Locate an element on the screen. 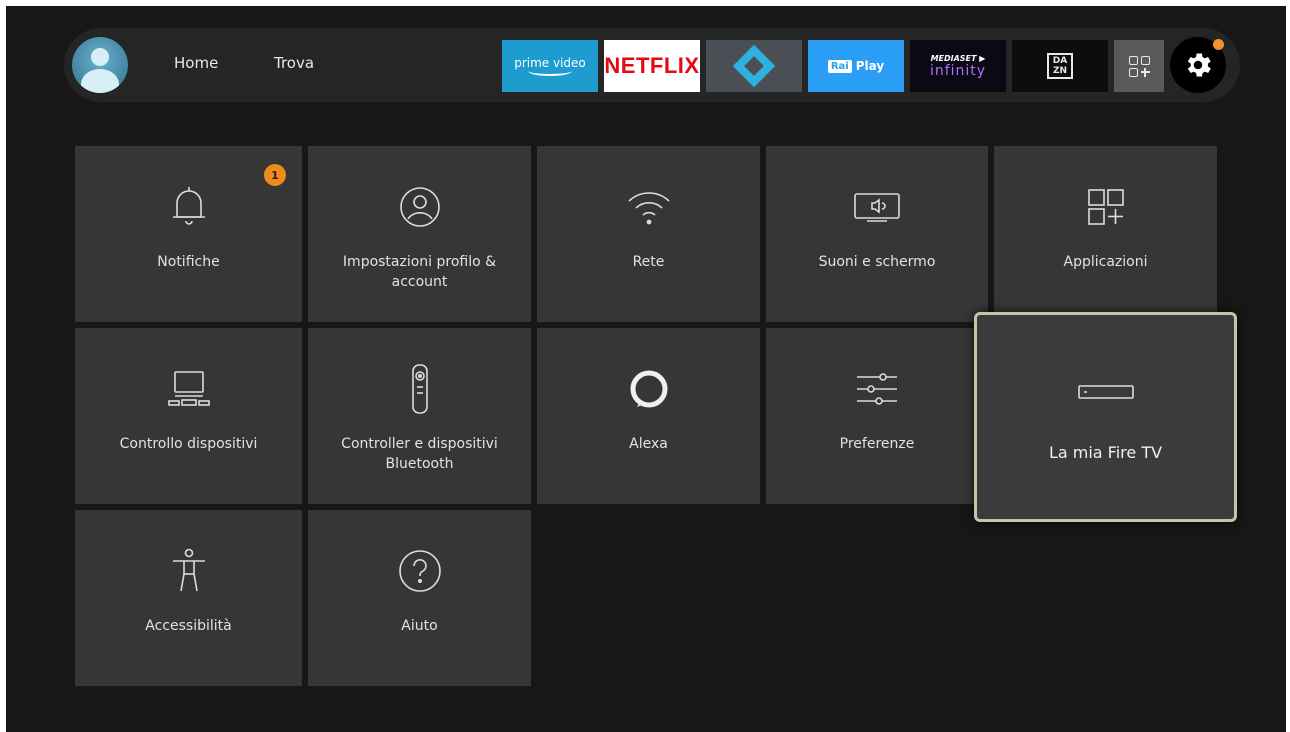 The image size is (1290, 732). tile-label: Rete is located at coordinates (648, 262).